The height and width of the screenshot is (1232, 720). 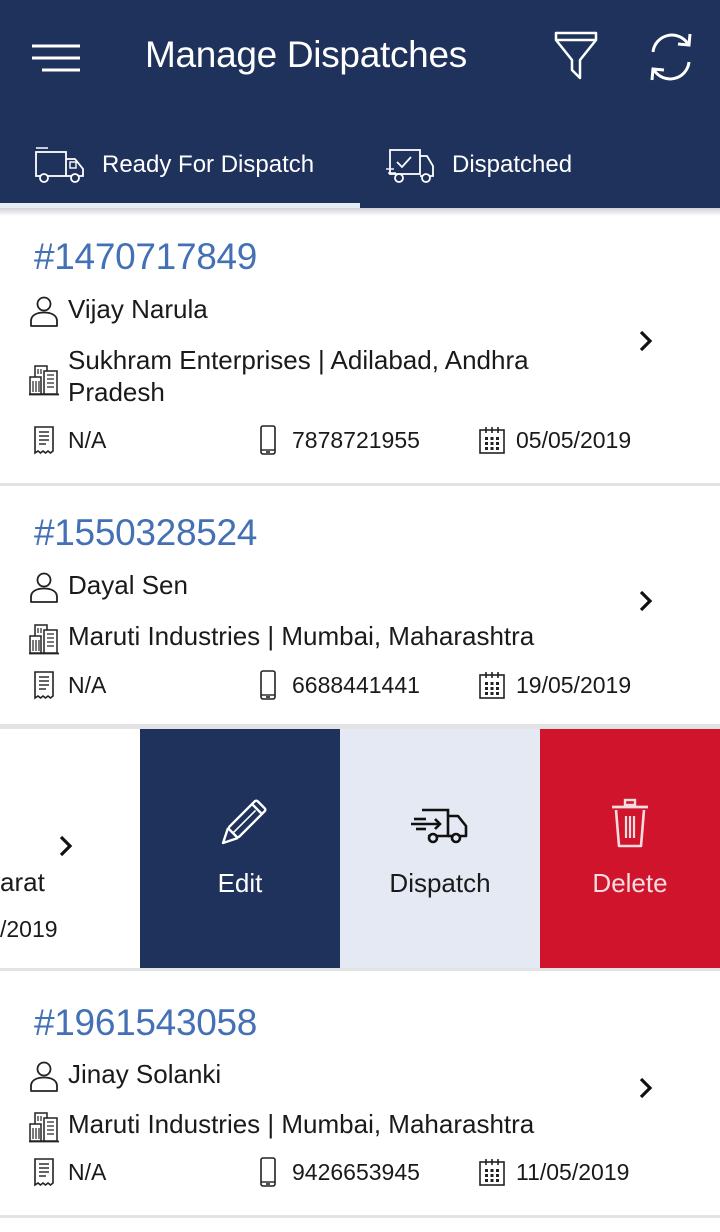 What do you see at coordinates (439, 826) in the screenshot?
I see `fast-truck-icon` at bounding box center [439, 826].